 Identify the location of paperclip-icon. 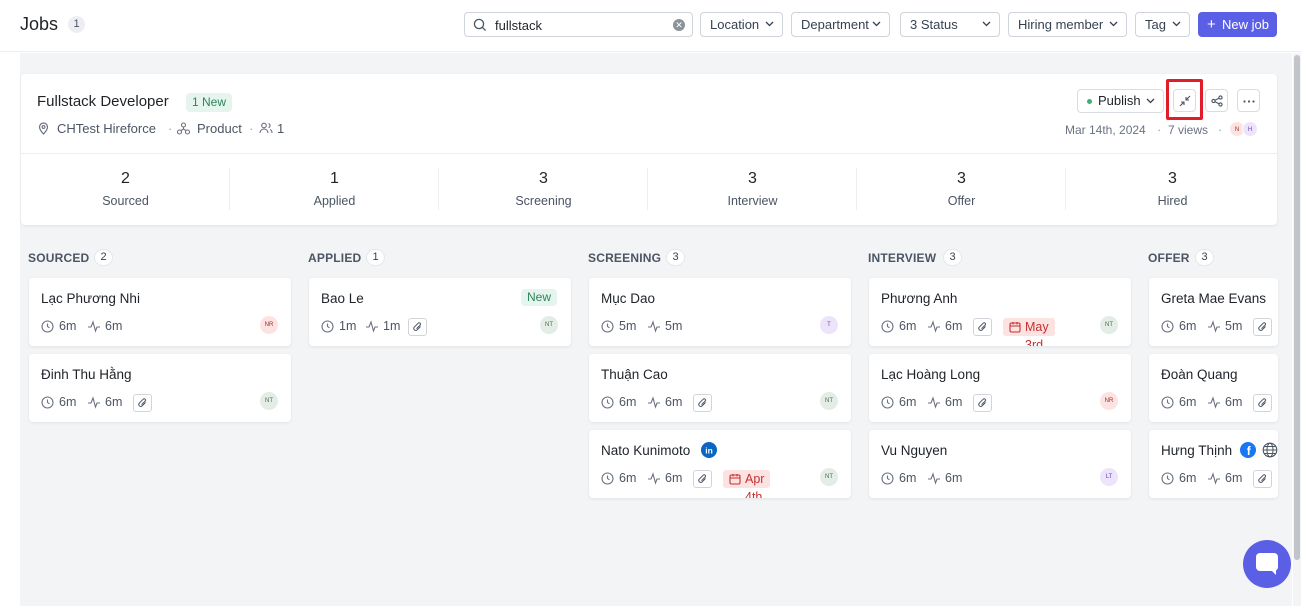
(982, 402).